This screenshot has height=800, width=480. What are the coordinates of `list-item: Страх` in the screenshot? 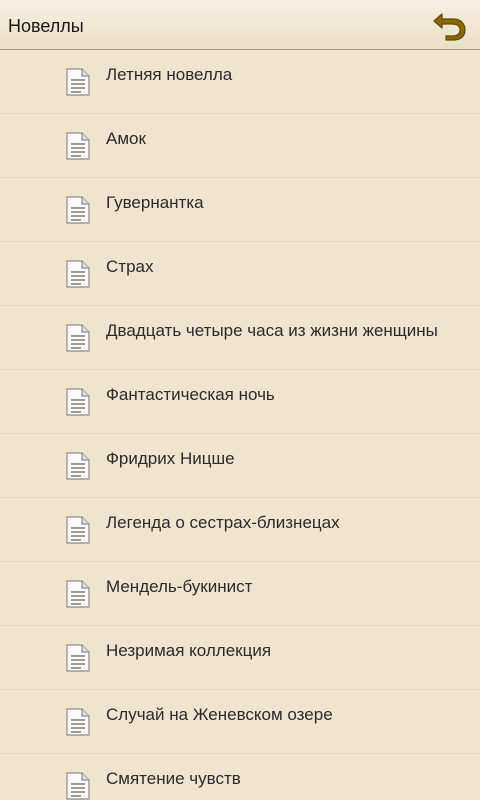 It's located at (240, 274).